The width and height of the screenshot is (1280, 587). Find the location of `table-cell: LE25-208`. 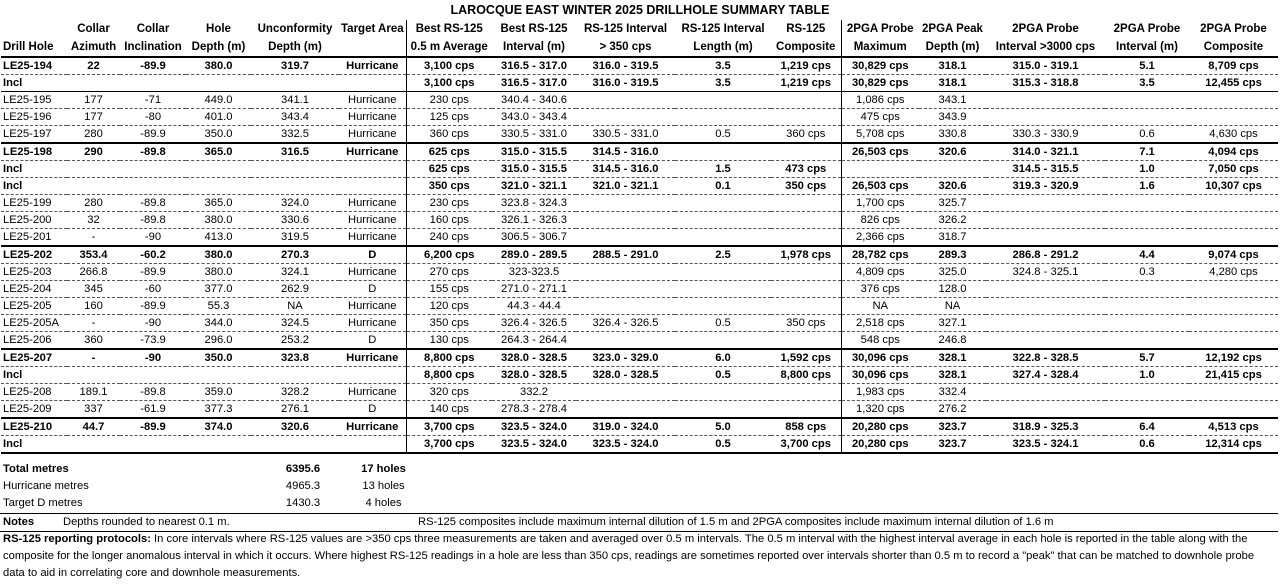

table-cell: LE25-208 is located at coordinates (34, 392).